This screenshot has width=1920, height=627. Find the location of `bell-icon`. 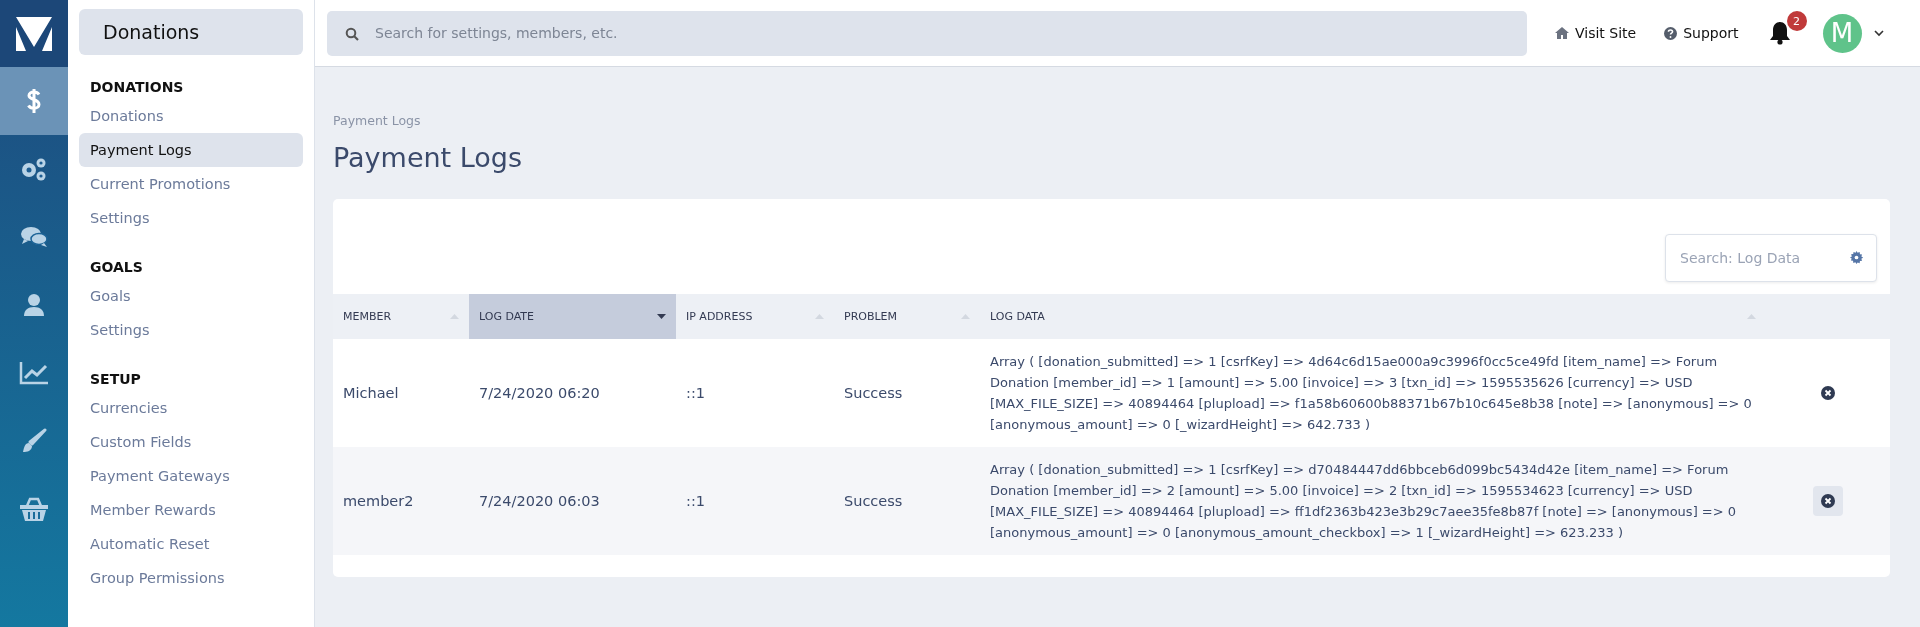

bell-icon is located at coordinates (1779, 33).